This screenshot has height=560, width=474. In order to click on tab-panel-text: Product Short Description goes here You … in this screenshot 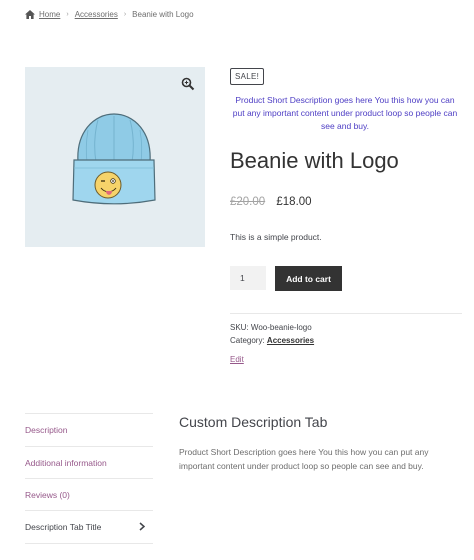, I will do `click(304, 459)`.